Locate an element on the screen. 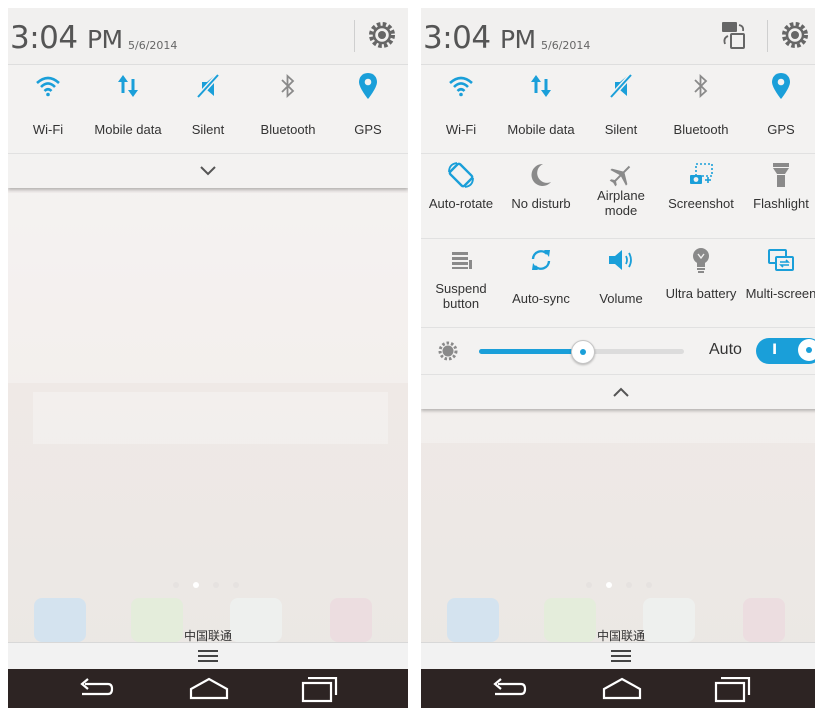  toggle-airplane-mode: Airplane mode is located at coordinates (621, 196).